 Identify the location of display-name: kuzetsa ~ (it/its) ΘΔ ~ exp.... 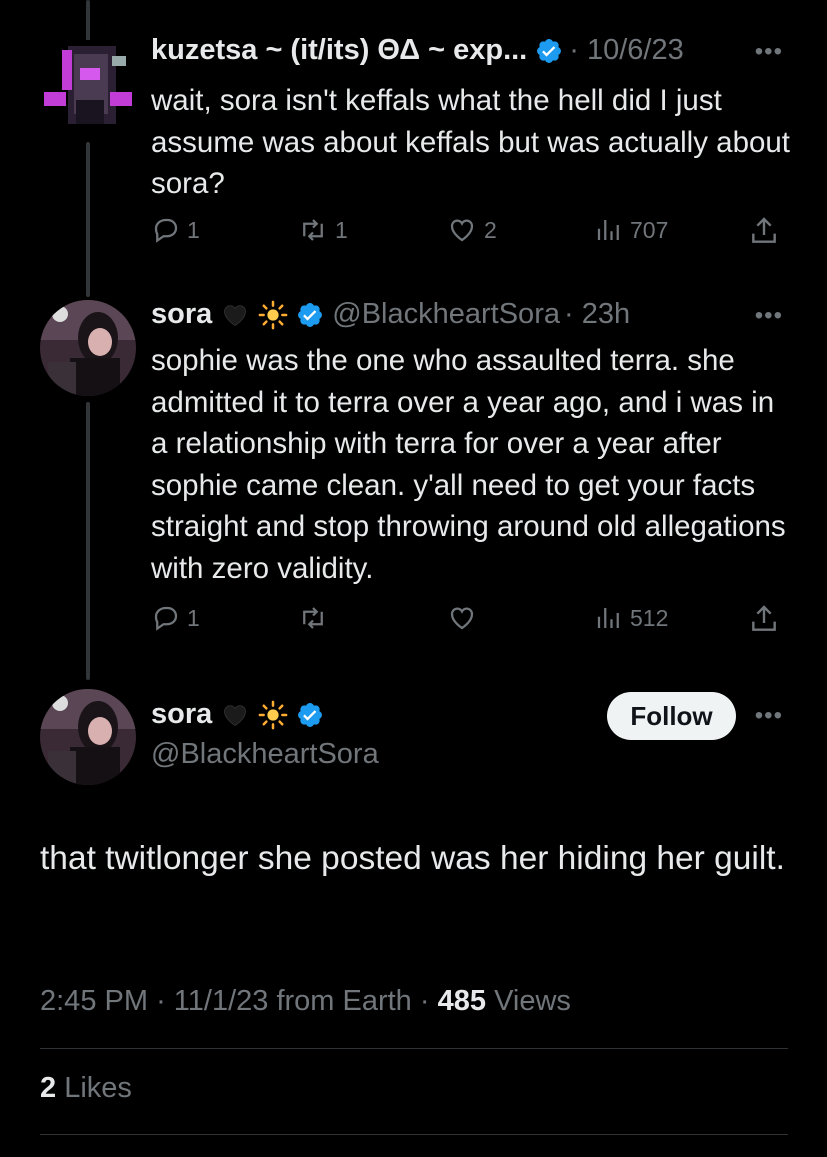
(339, 50).